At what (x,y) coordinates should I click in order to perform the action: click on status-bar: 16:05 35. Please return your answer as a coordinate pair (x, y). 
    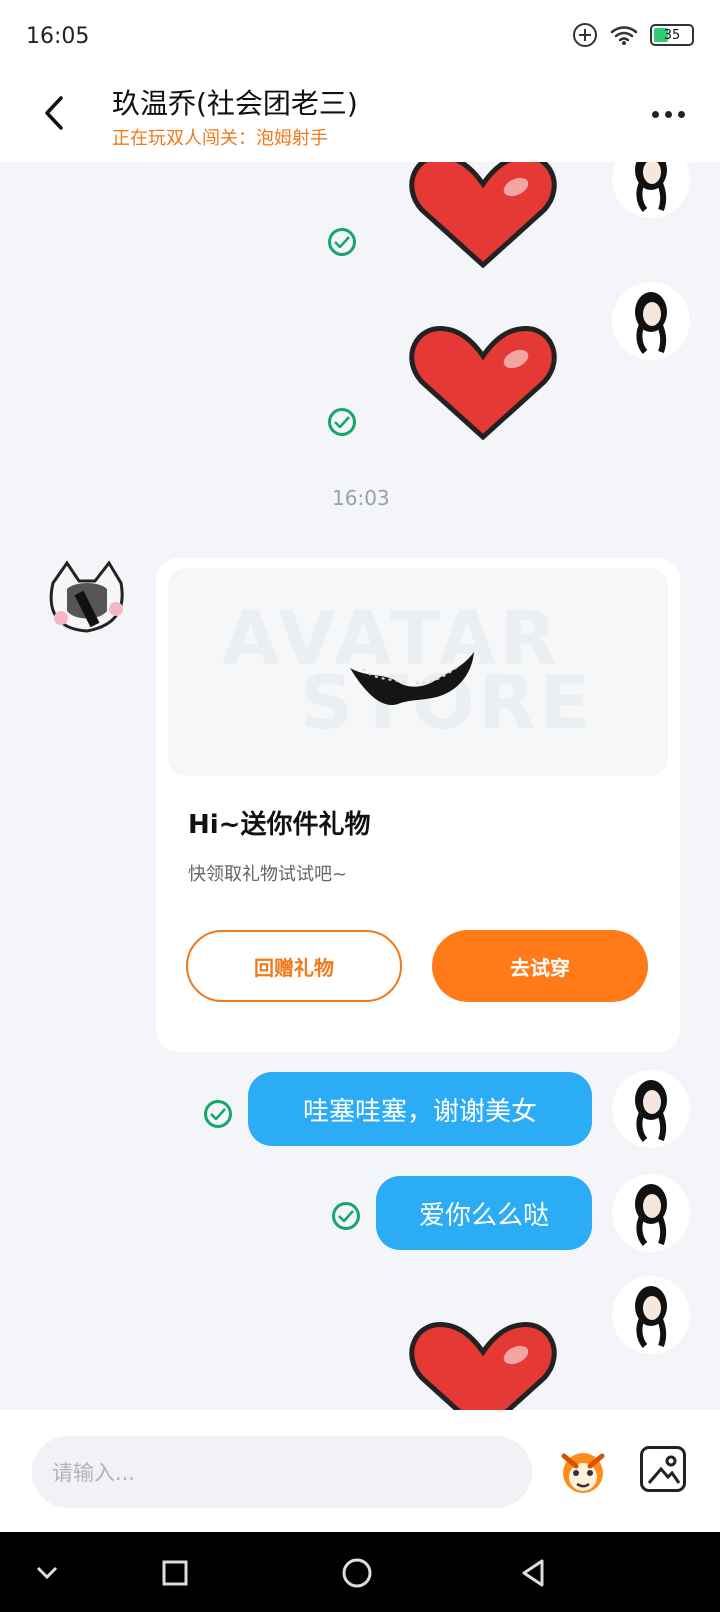
    Looking at the image, I should click on (360, 35).